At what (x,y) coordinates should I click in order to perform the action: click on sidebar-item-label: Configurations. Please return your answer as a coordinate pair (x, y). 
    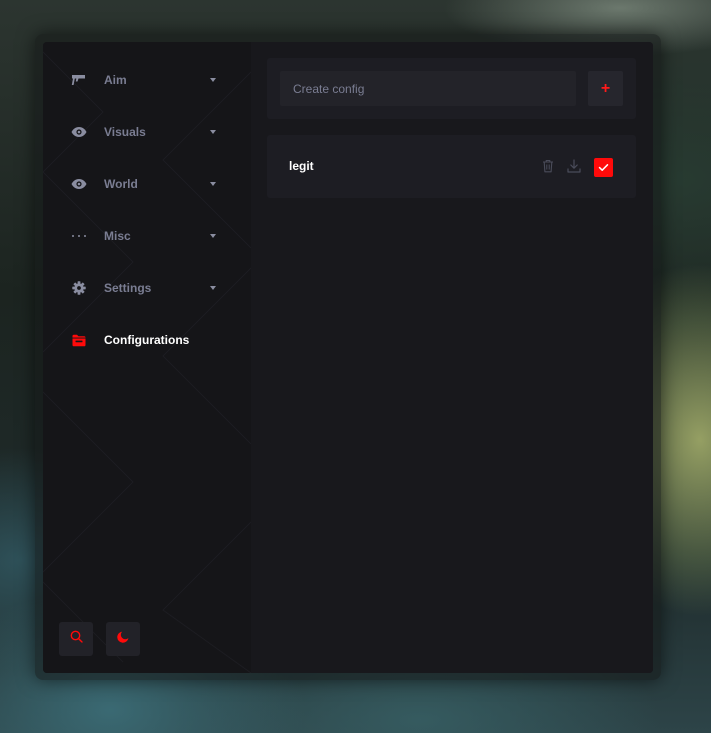
    Looking at the image, I should click on (147, 340).